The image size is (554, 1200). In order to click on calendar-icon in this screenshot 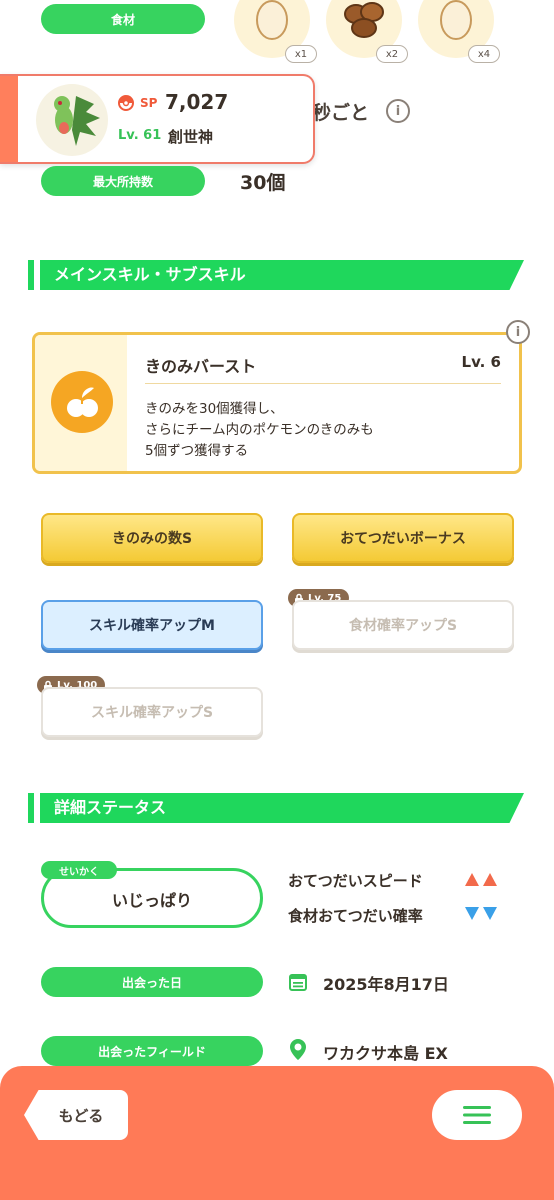, I will do `click(298, 982)`.